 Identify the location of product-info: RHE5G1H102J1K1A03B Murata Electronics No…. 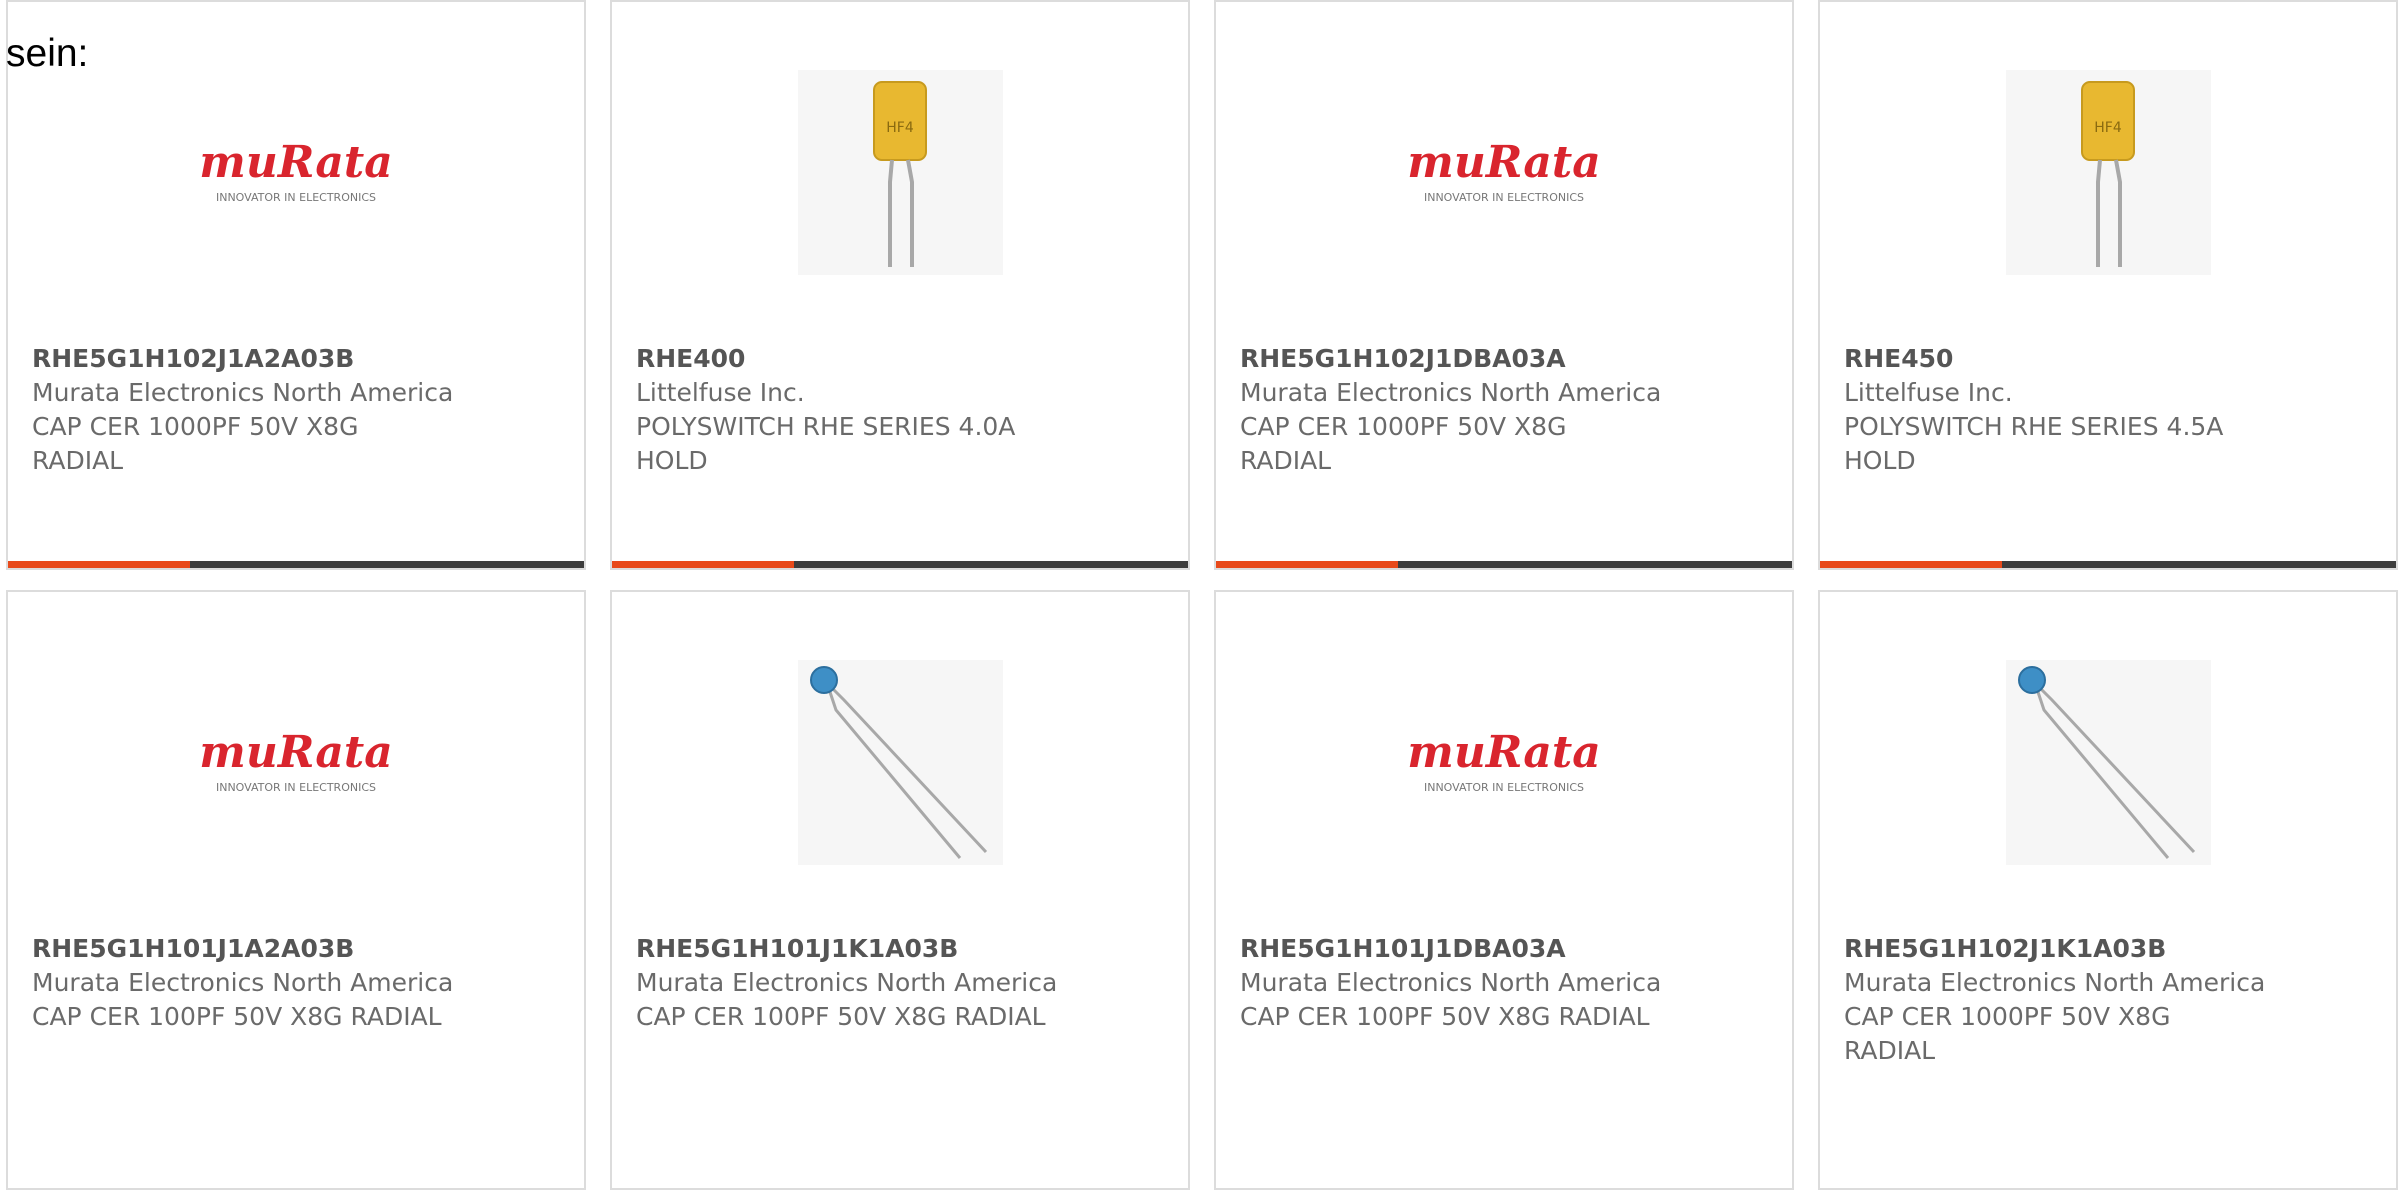
(2108, 1000).